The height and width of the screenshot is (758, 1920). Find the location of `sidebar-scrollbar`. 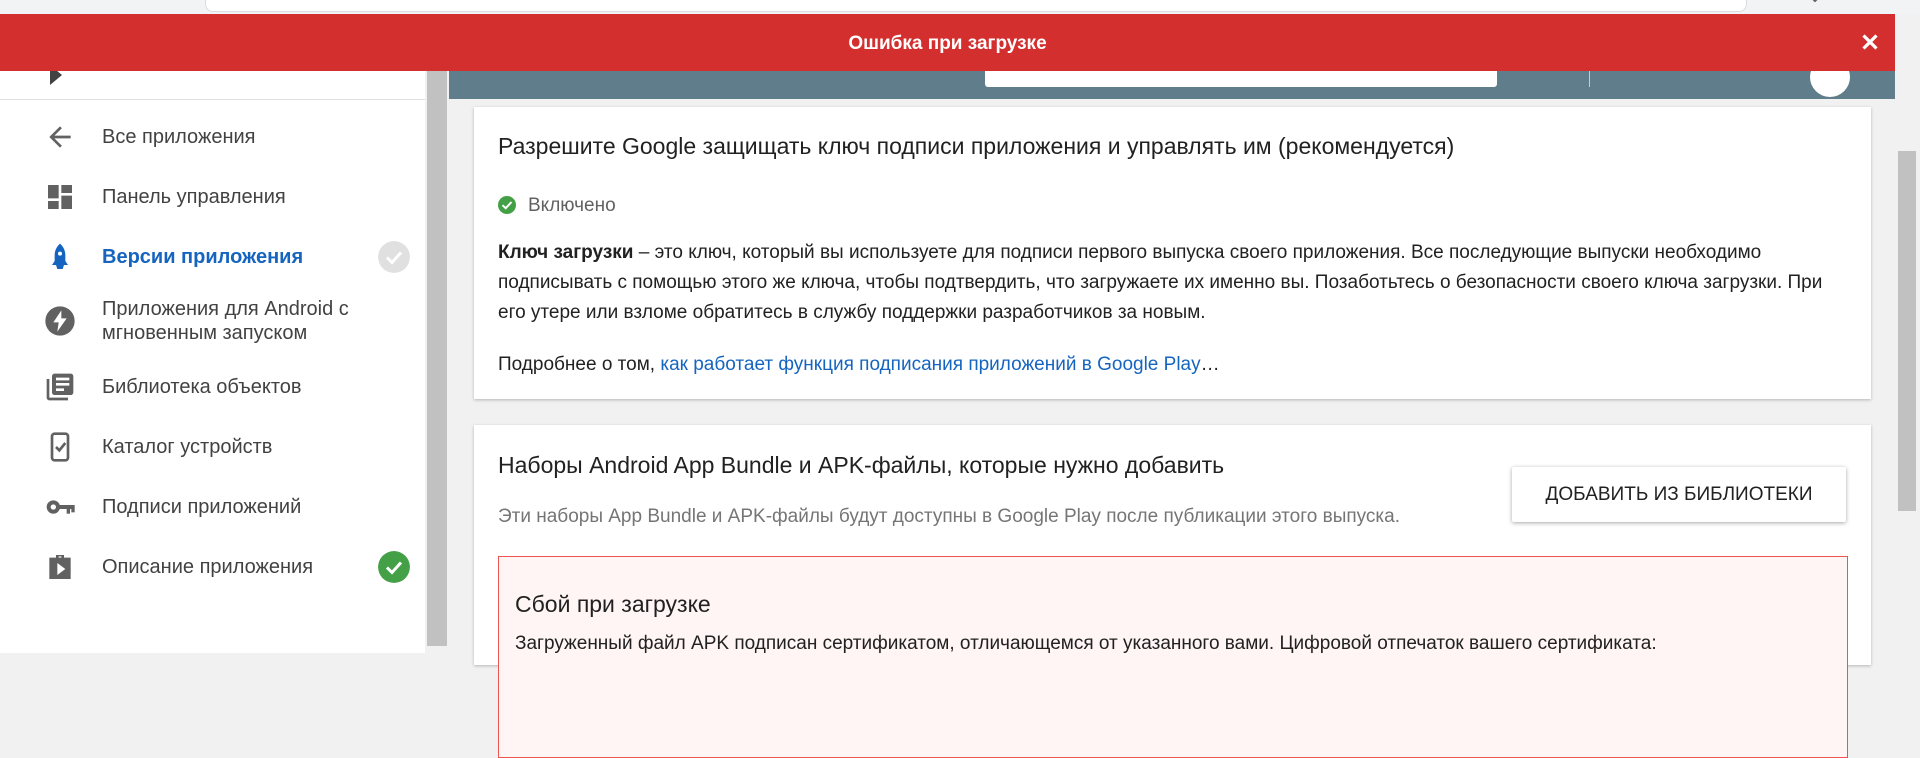

sidebar-scrollbar is located at coordinates (437, 362).